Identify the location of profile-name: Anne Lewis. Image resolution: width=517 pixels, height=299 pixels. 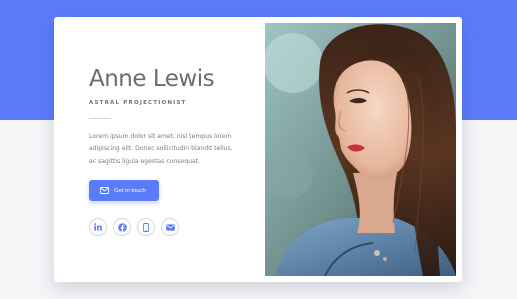
(152, 79).